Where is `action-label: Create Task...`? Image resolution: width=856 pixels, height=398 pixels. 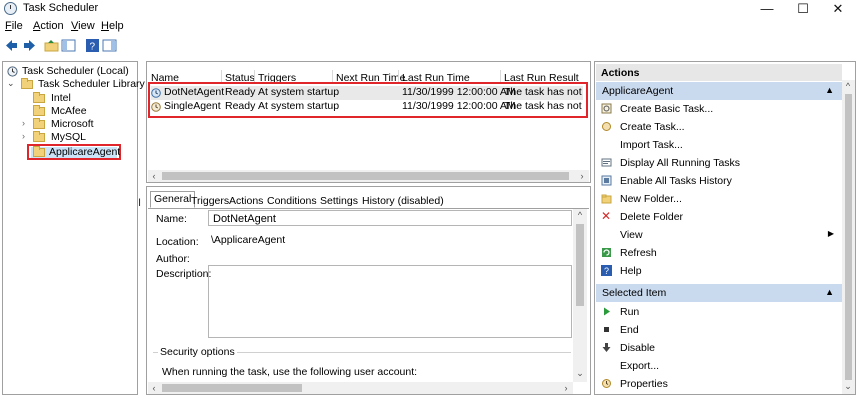
action-label: Create Task... is located at coordinates (652, 127).